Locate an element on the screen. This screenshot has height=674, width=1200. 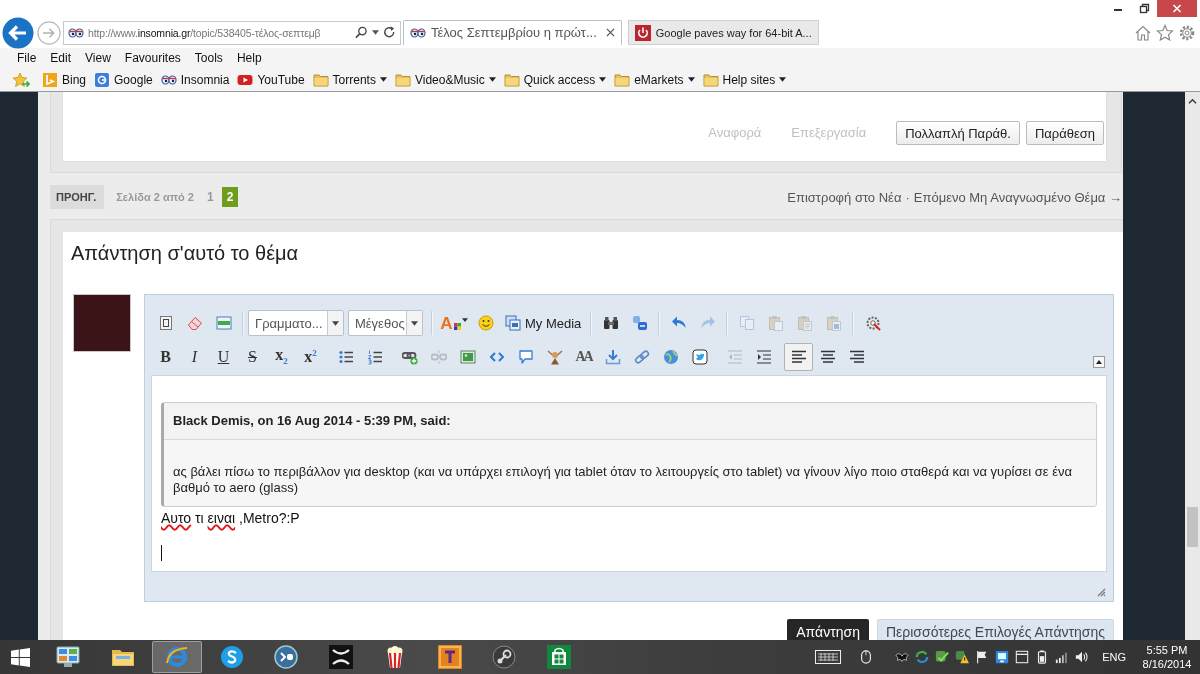
typed-text: Αυτο τι ειναι ,Metro?:P is located at coordinates (231, 518).